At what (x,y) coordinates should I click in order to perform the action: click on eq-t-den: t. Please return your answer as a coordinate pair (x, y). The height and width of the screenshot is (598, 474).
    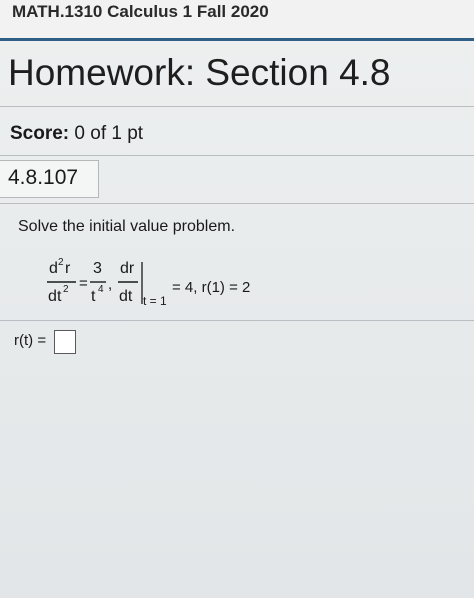
    Looking at the image, I should click on (59, 296).